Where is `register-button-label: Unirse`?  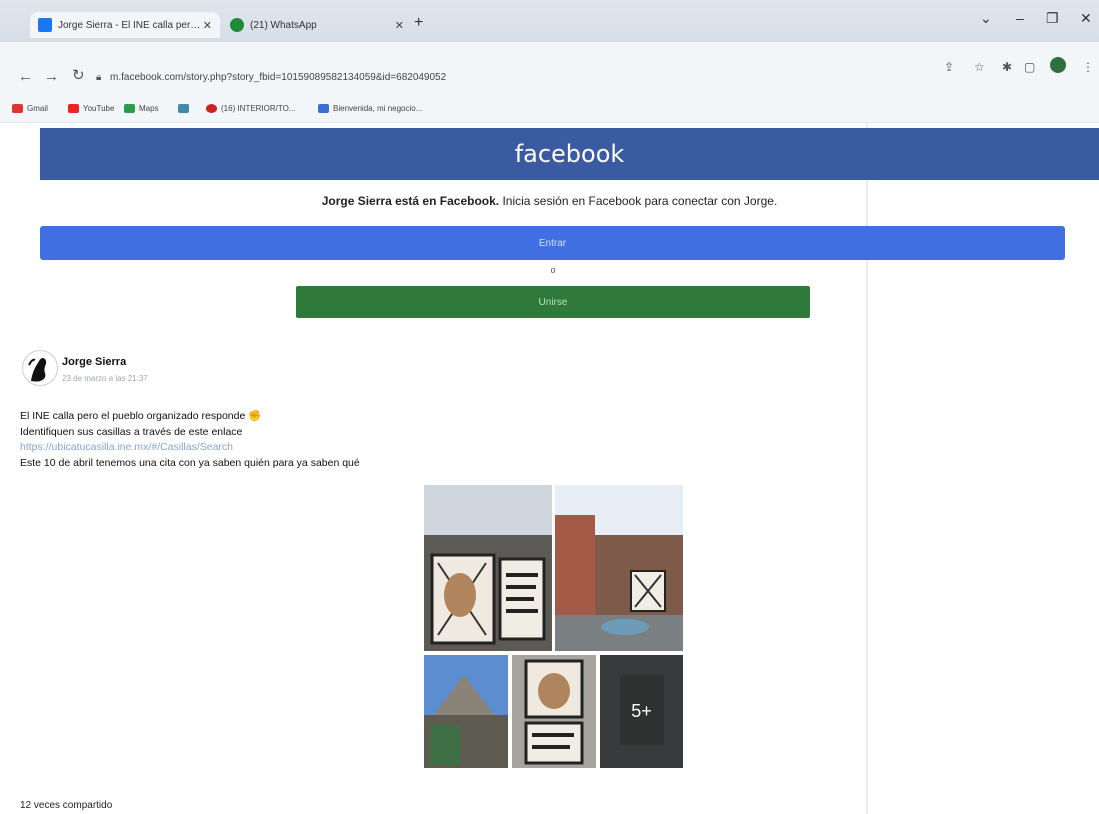 register-button-label: Unirse is located at coordinates (553, 302).